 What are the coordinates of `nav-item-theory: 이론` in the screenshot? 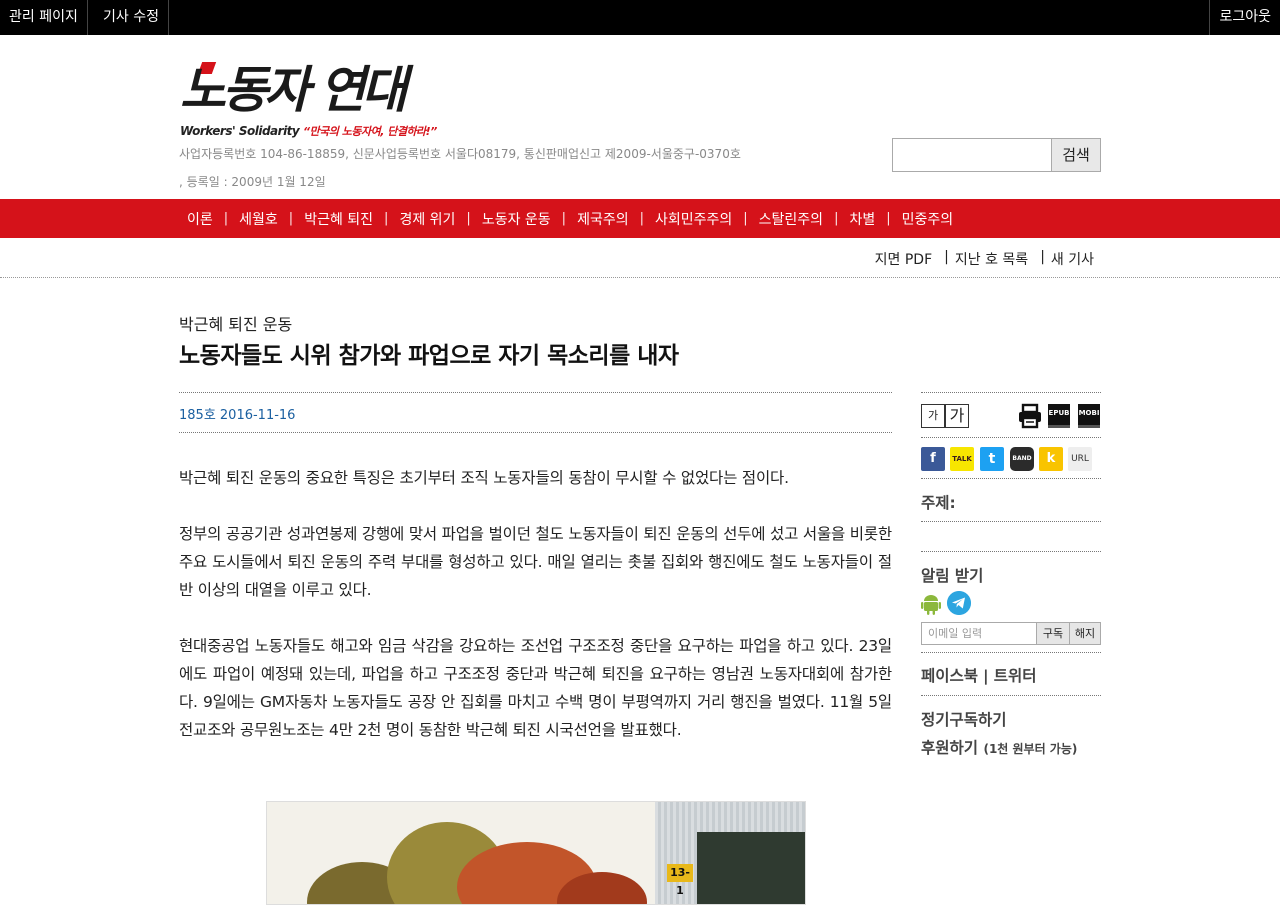 It's located at (200, 219).